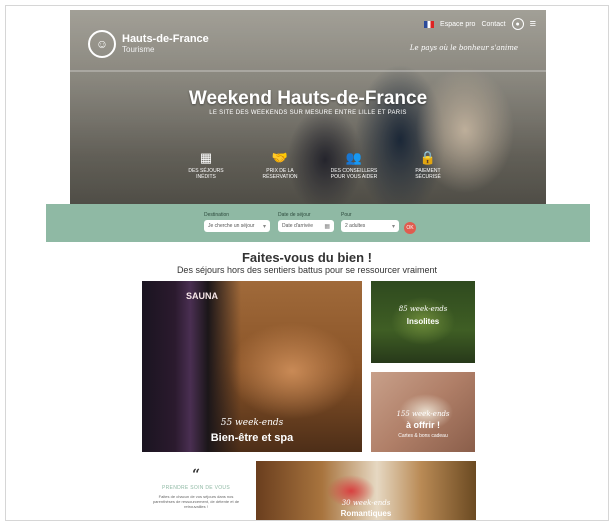  Describe the element at coordinates (517, 24) in the screenshot. I see `account-icon: ●` at that location.